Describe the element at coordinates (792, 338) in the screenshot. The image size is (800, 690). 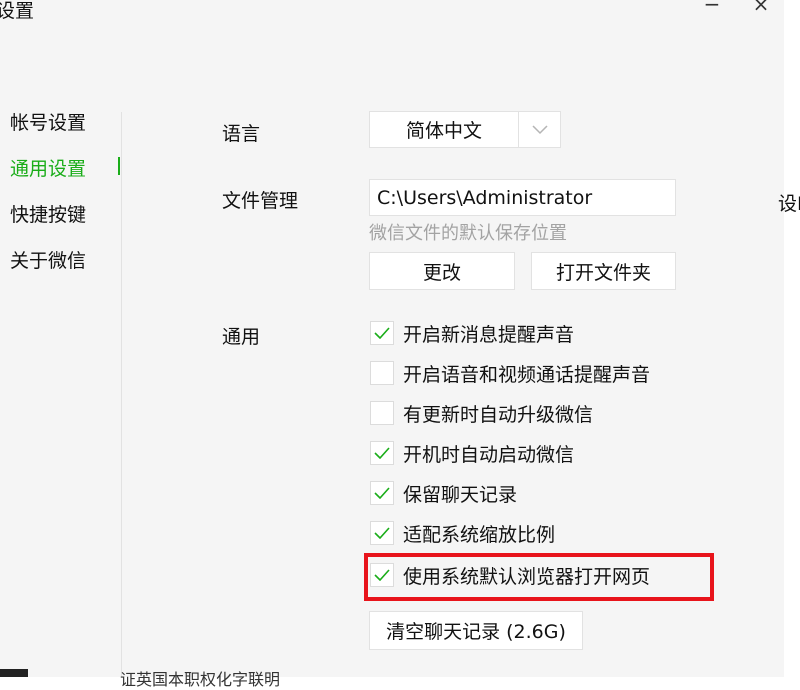
I see `window-right-edge` at that location.